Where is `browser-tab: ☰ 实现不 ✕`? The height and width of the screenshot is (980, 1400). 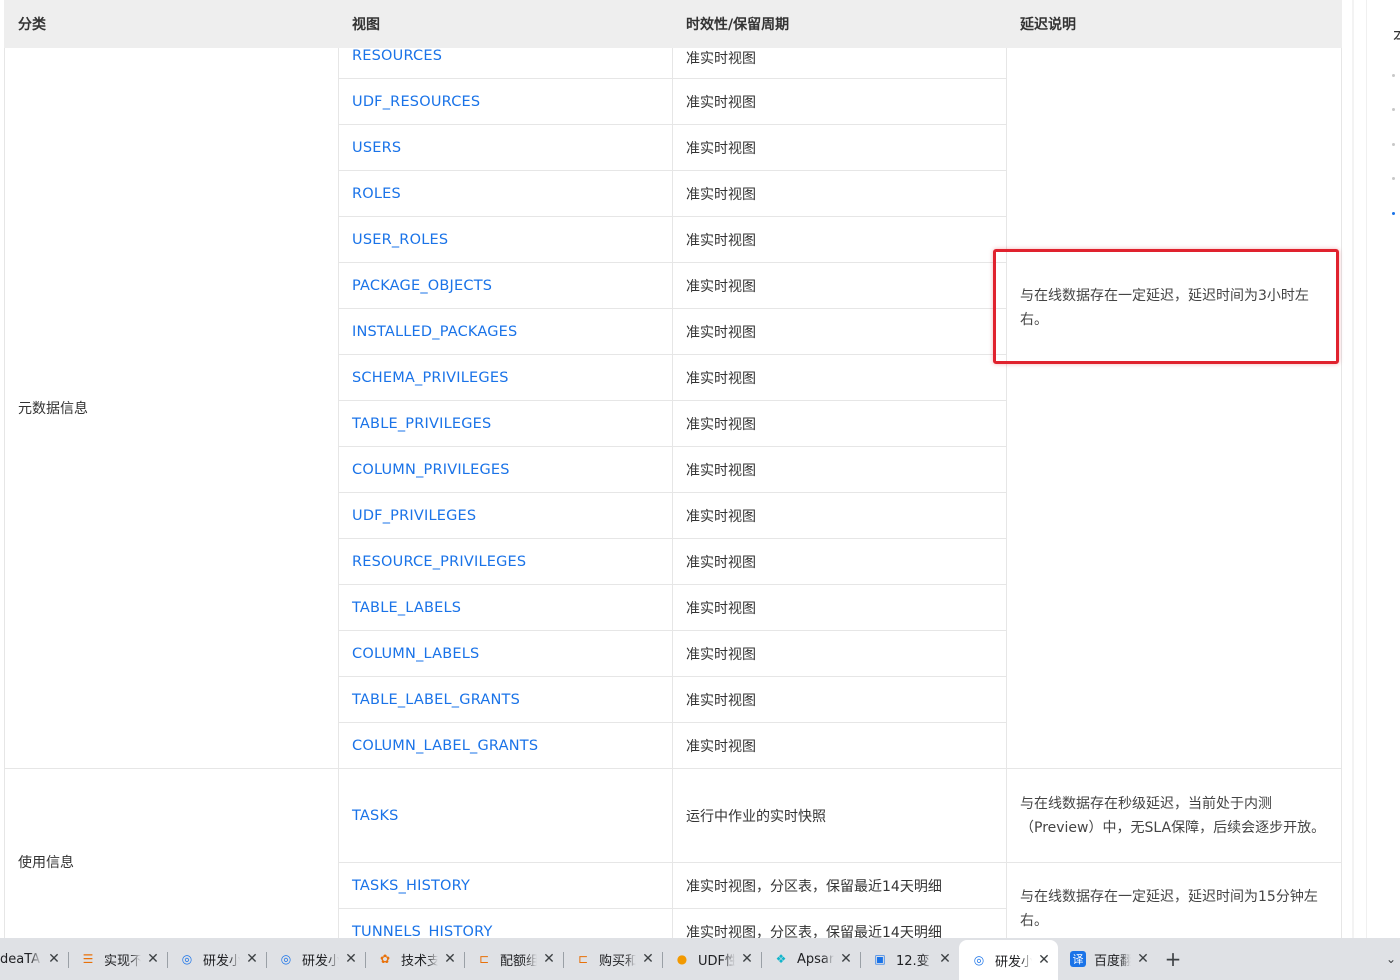 browser-tab: ☰ 实现不 ✕ is located at coordinates (117, 959).